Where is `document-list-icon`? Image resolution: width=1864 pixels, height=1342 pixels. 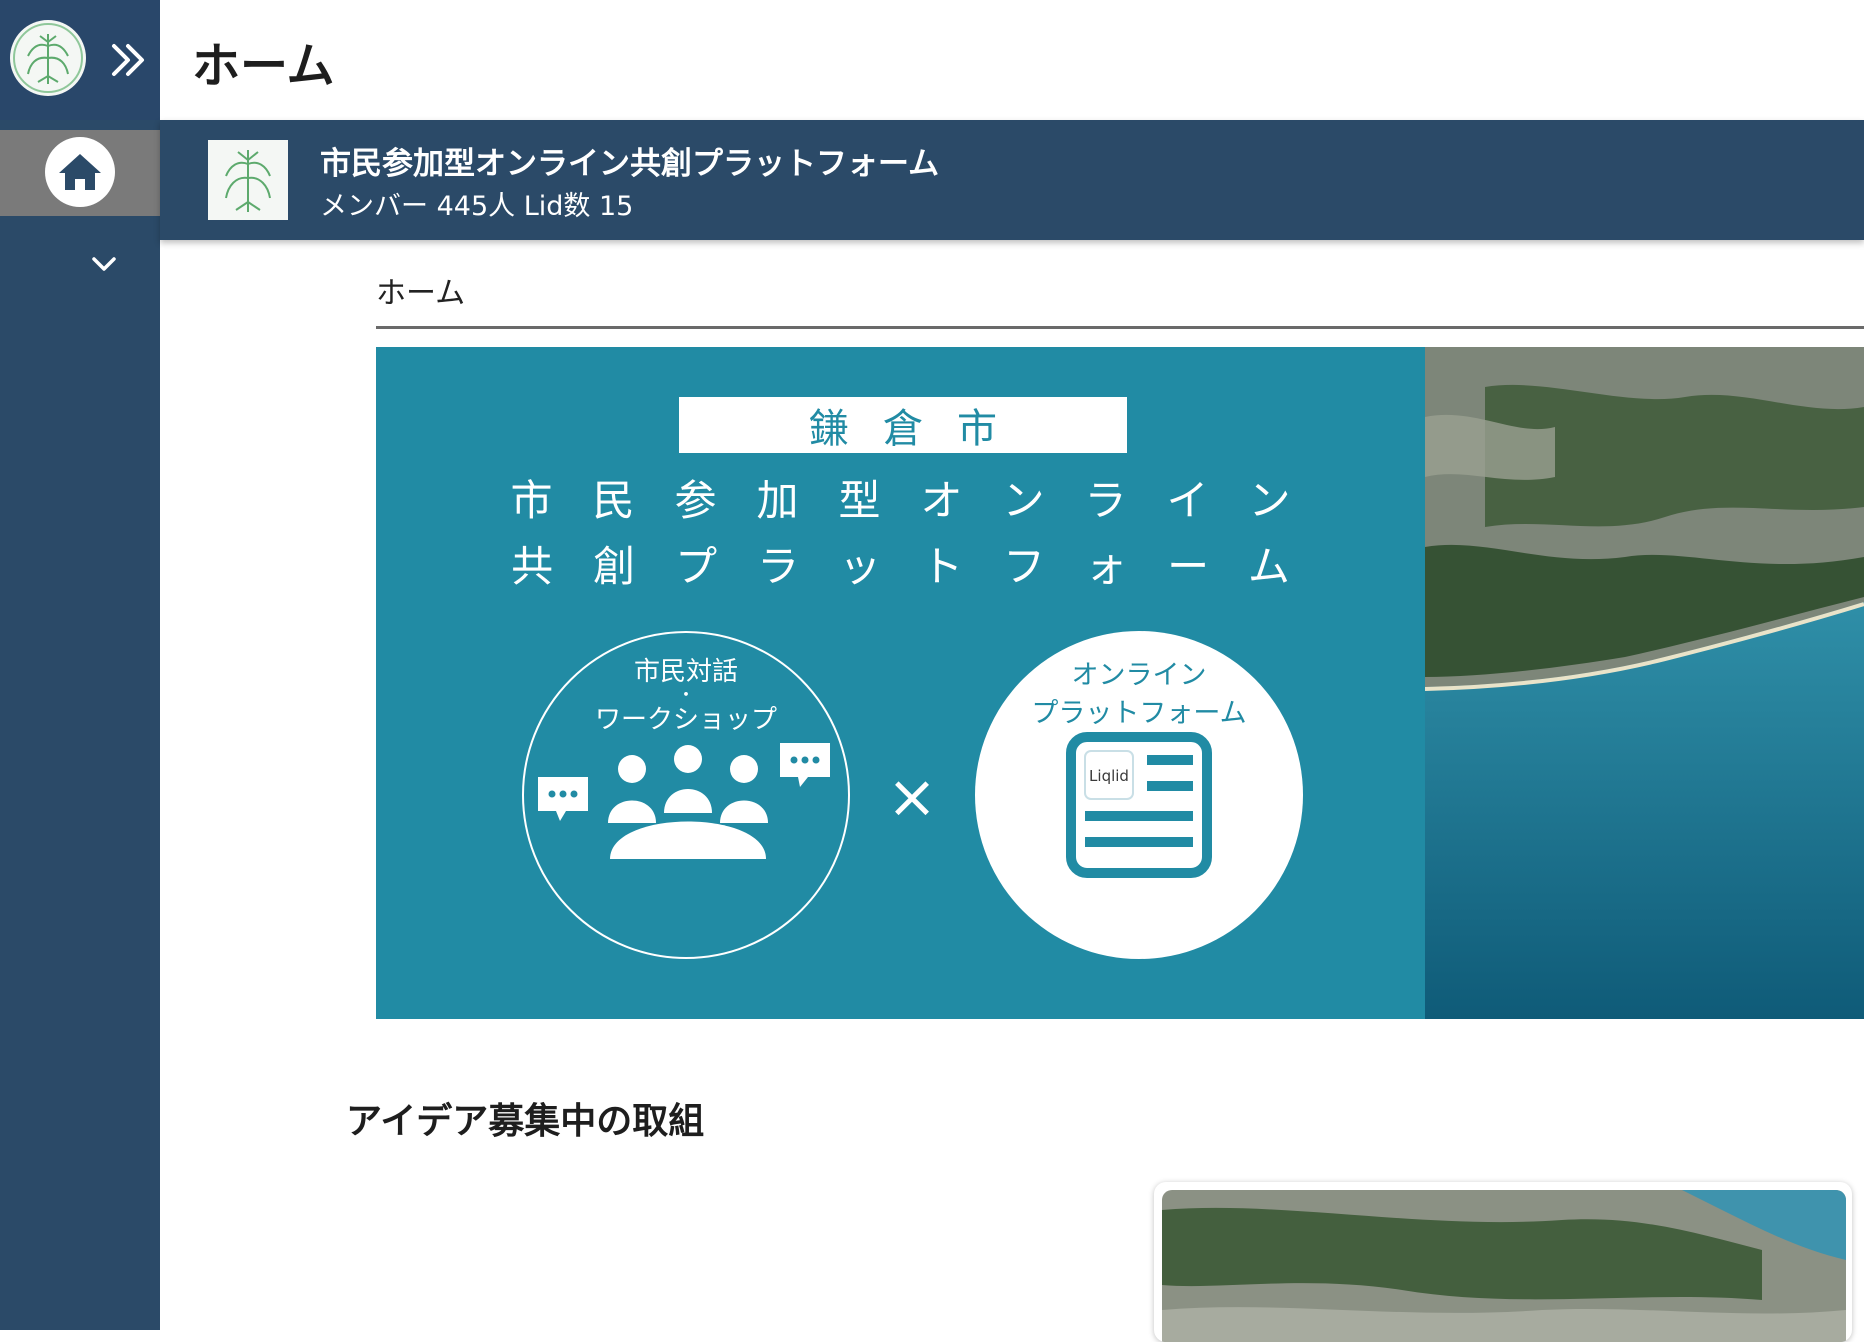
document-list-icon is located at coordinates (1139, 805).